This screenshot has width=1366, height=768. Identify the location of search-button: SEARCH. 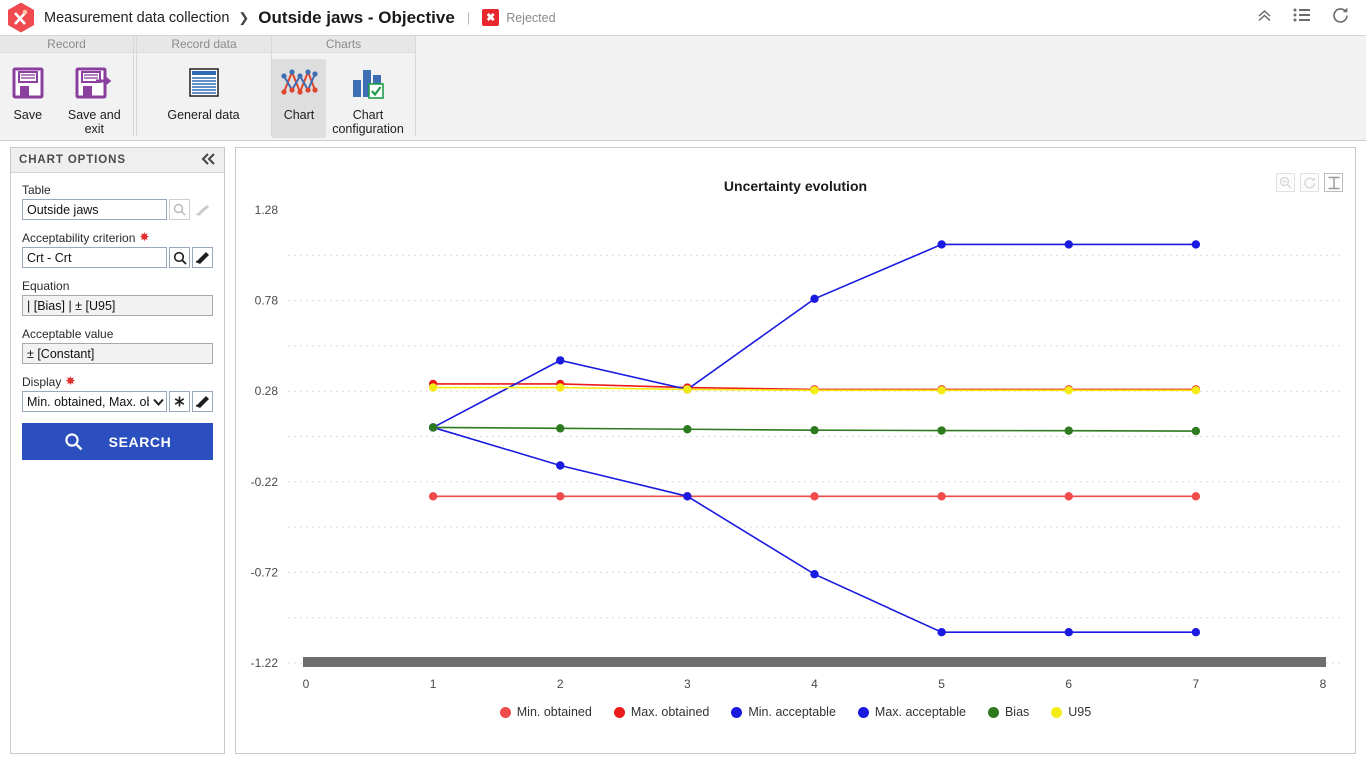
(117, 441).